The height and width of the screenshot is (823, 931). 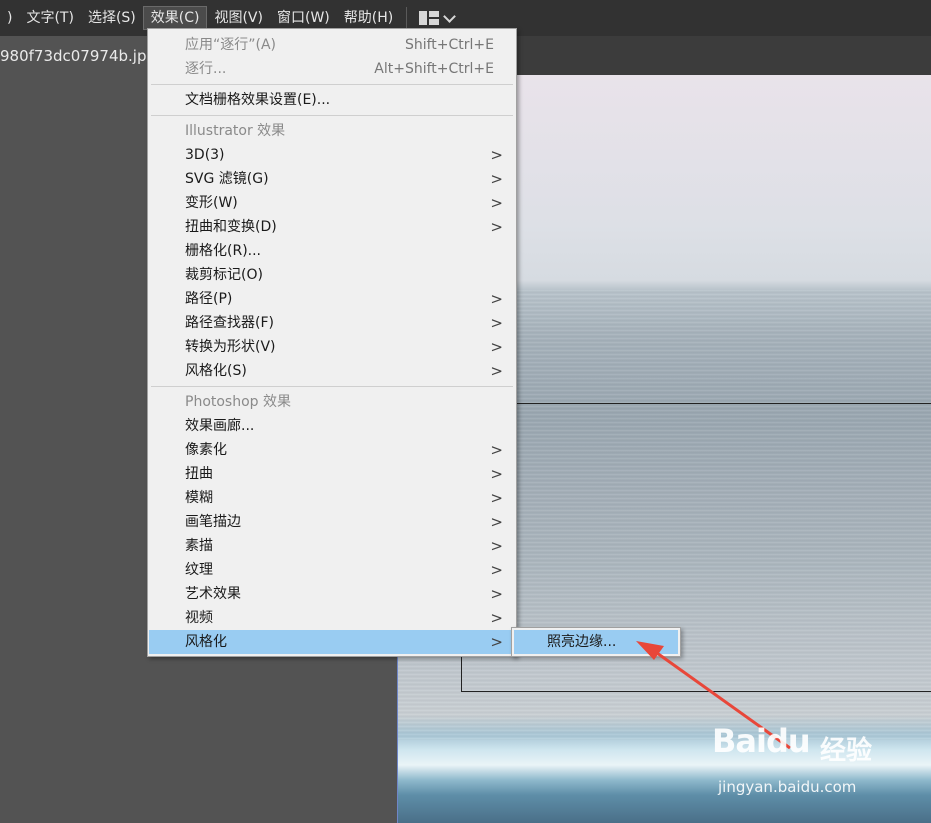 I want to click on menu-type: 文字(T), so click(x=49, y=18).